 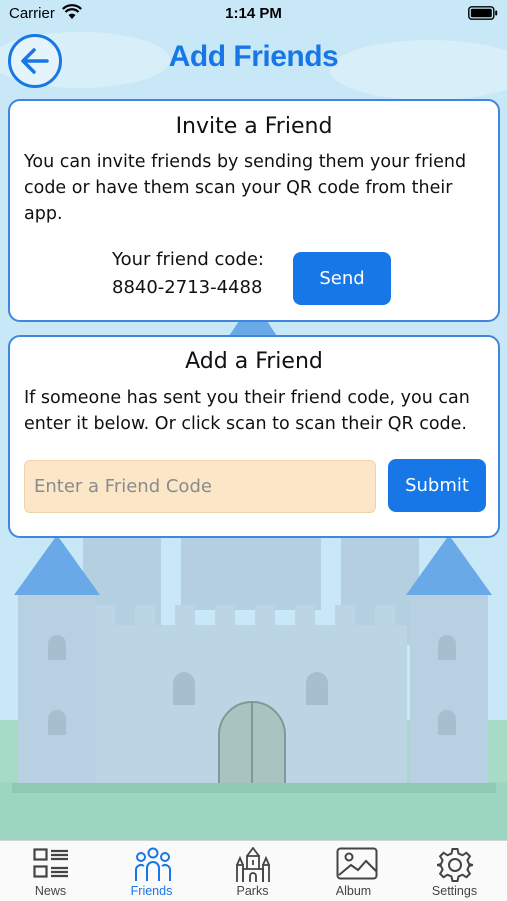 What do you see at coordinates (483, 13) in the screenshot?
I see `battery-icon` at bounding box center [483, 13].